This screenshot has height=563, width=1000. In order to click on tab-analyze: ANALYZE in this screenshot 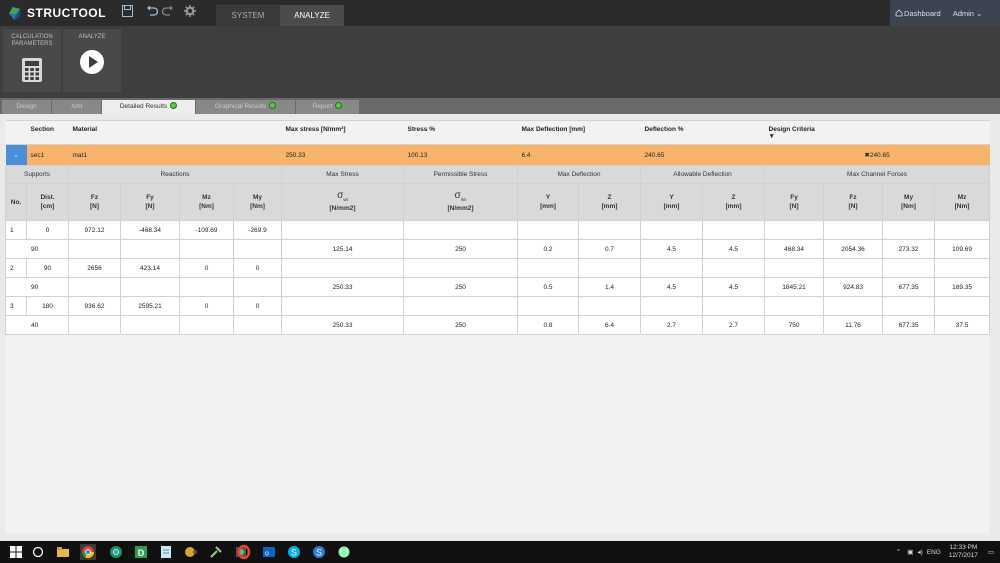, I will do `click(312, 15)`.